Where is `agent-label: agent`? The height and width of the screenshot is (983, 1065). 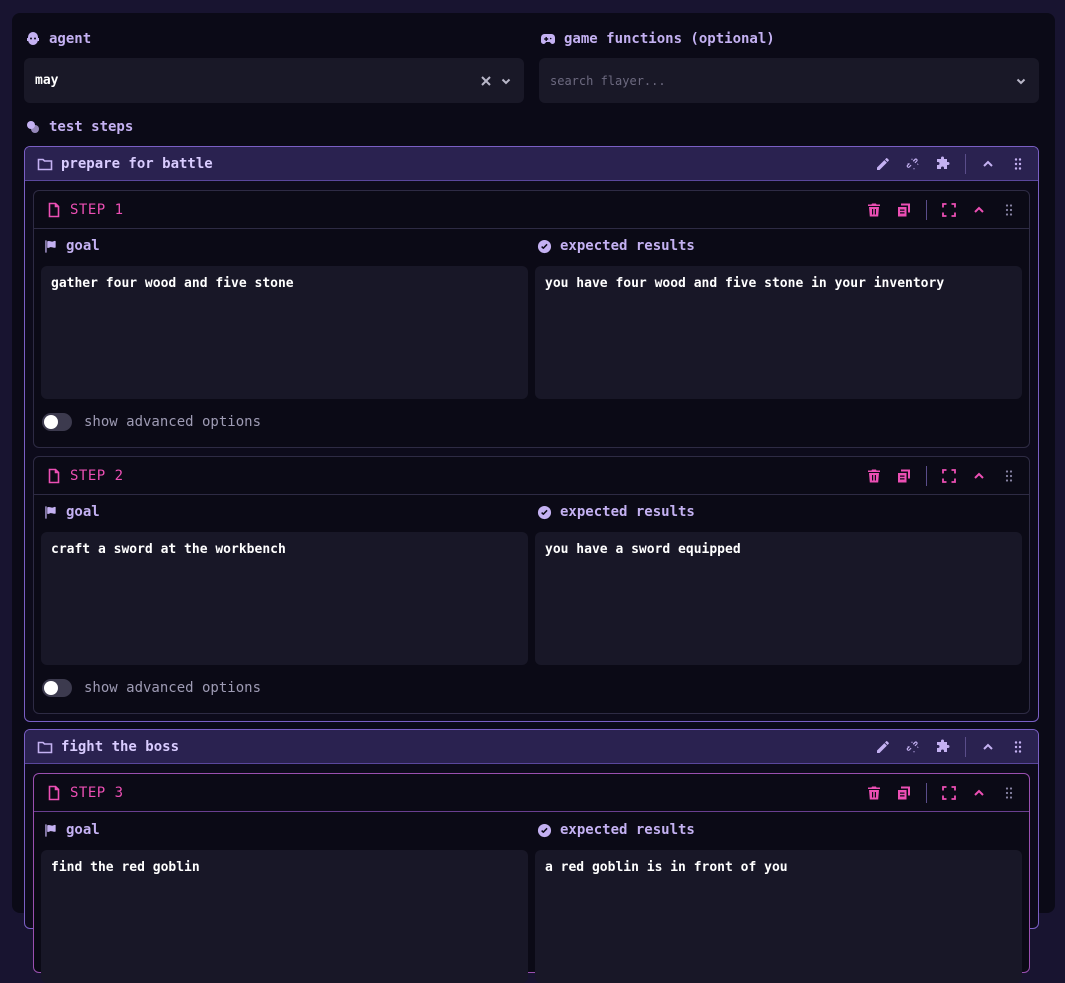
agent-label: agent is located at coordinates (58, 39).